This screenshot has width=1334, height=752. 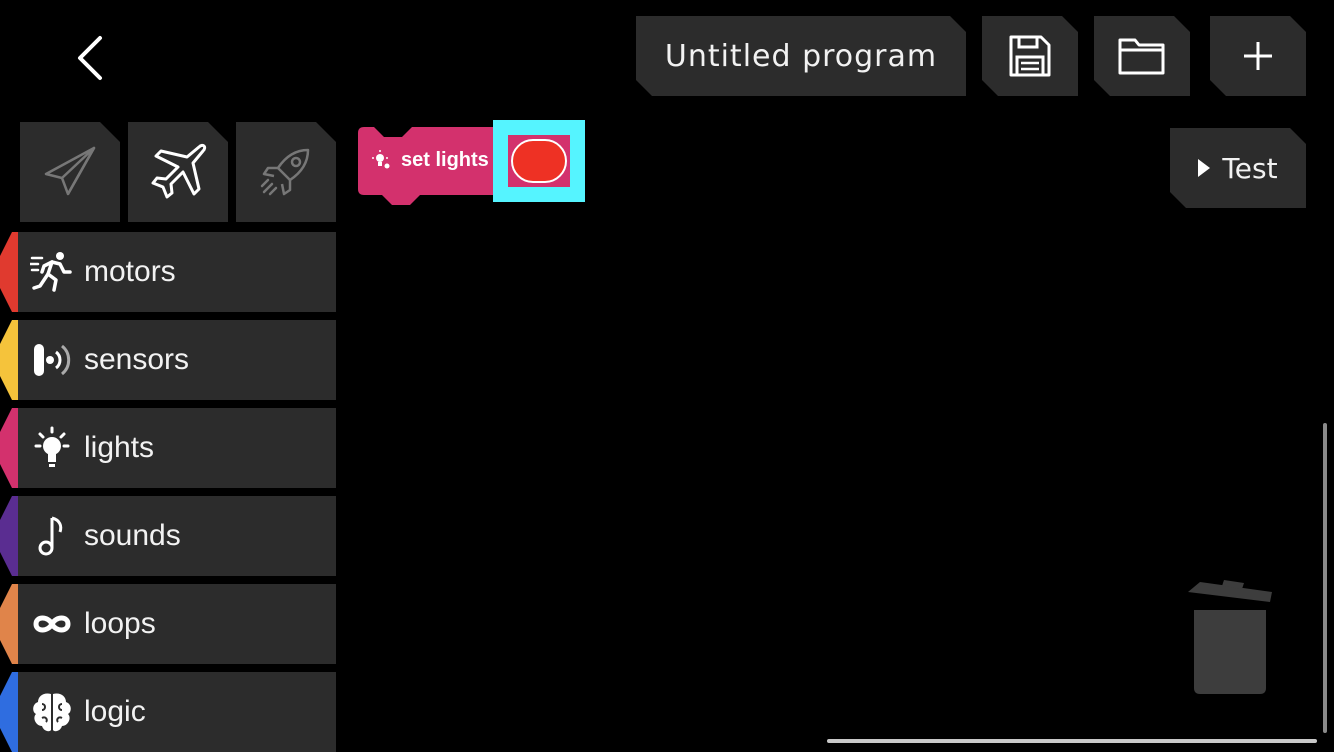 I want to click on color-selector, so click(x=539, y=161).